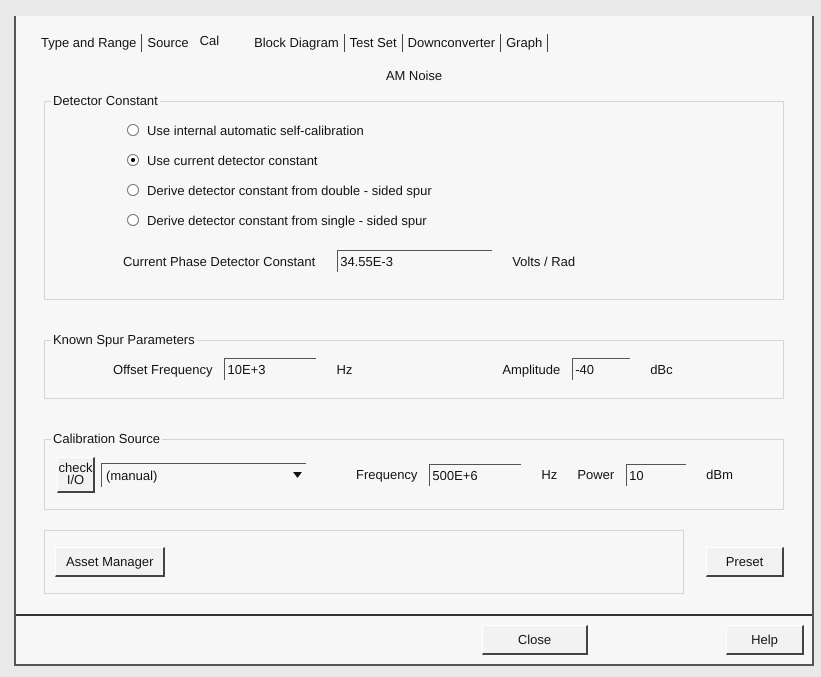 The image size is (821, 677). What do you see at coordinates (255, 131) in the screenshot?
I see `radio-label: Use internal automatic self-calibration` at bounding box center [255, 131].